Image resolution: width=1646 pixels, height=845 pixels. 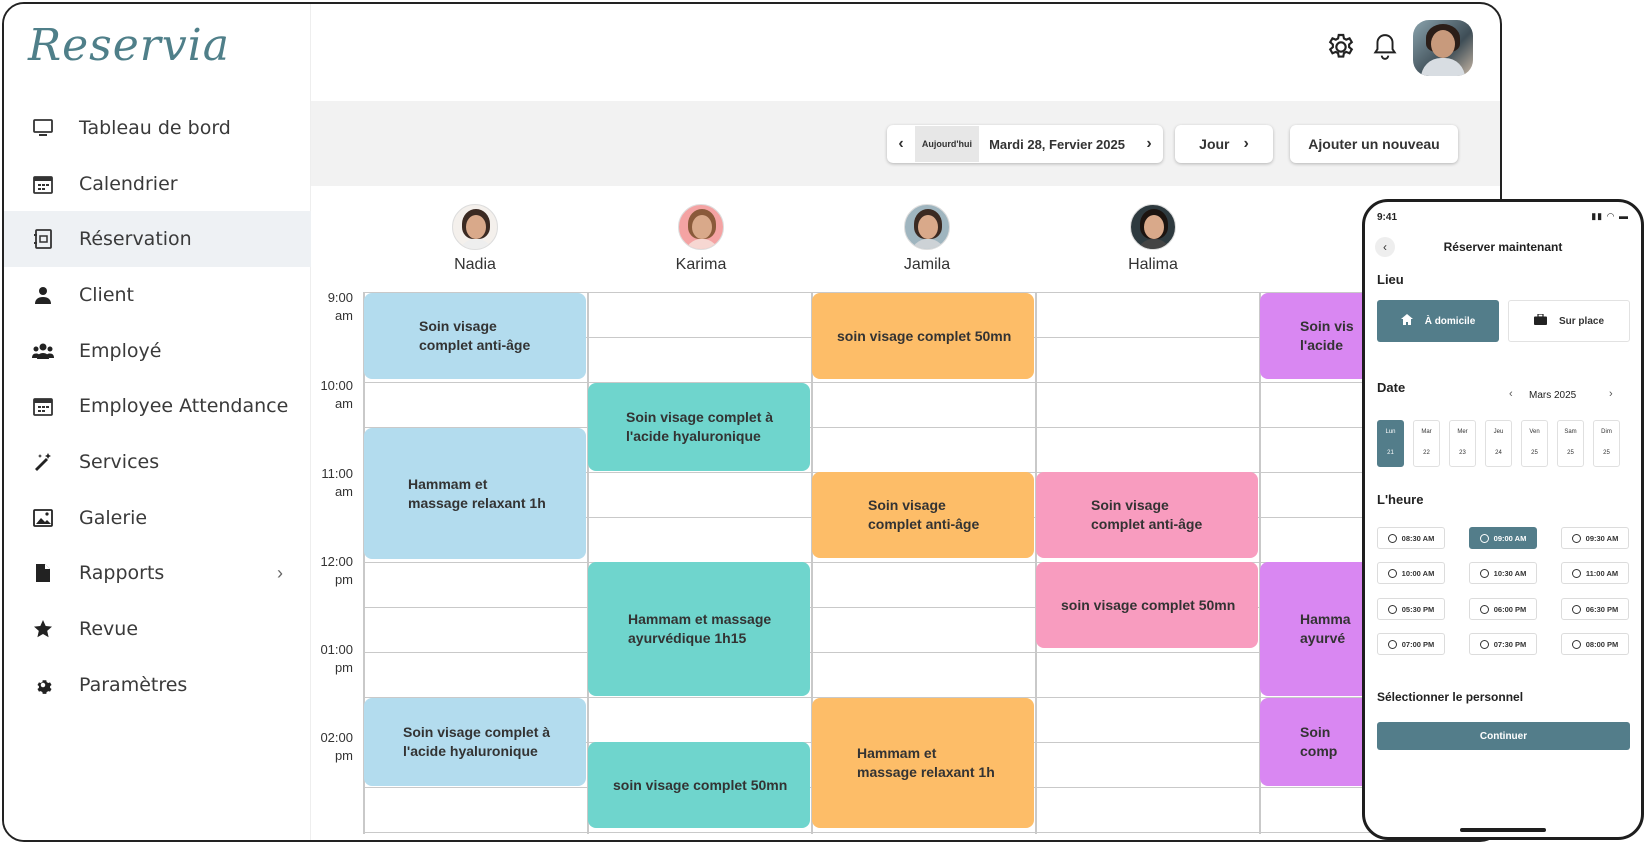 What do you see at coordinates (1390, 279) in the screenshot?
I see `location-label: Lieu` at bounding box center [1390, 279].